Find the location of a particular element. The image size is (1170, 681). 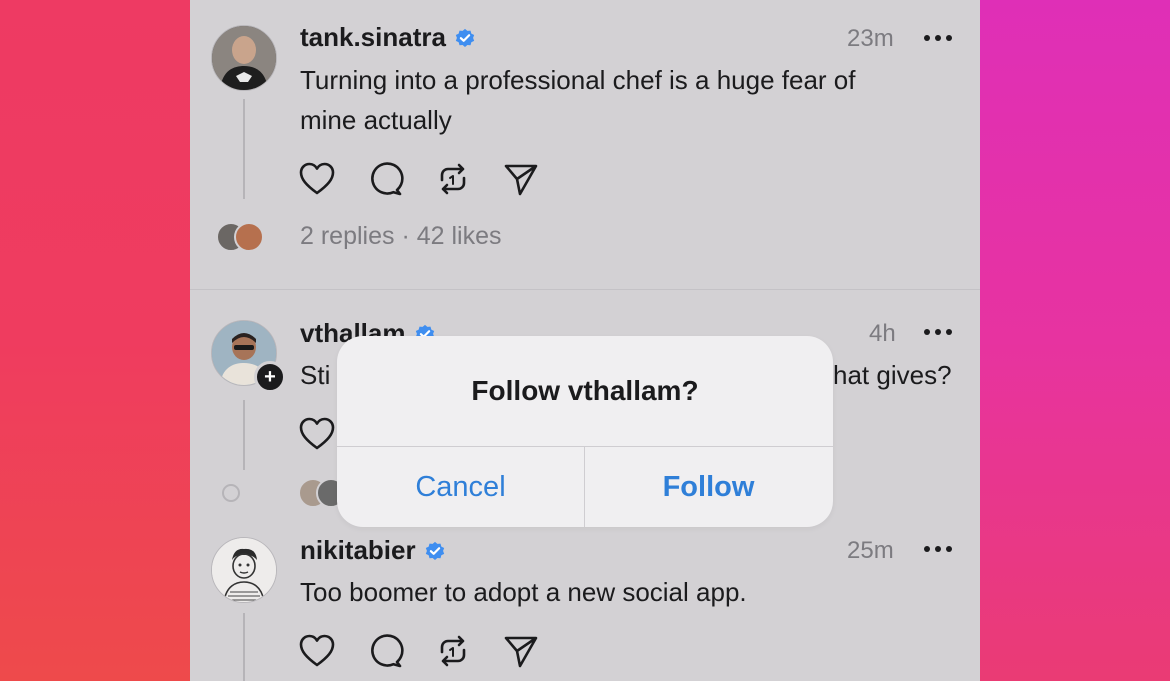

post-text: Too boomer to adopt a new social app. is located at coordinates (523, 592).